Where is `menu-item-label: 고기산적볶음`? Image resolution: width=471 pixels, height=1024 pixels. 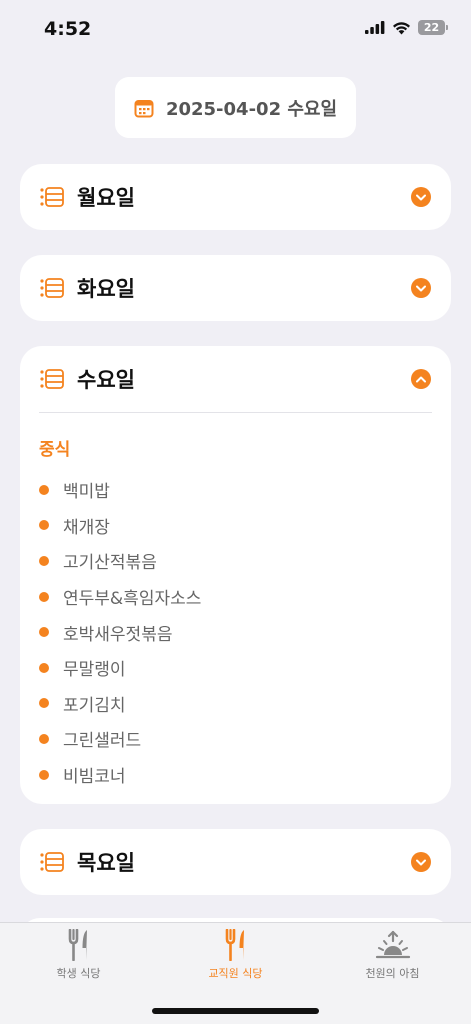
menu-item-label: 고기산적볶음 is located at coordinates (110, 563).